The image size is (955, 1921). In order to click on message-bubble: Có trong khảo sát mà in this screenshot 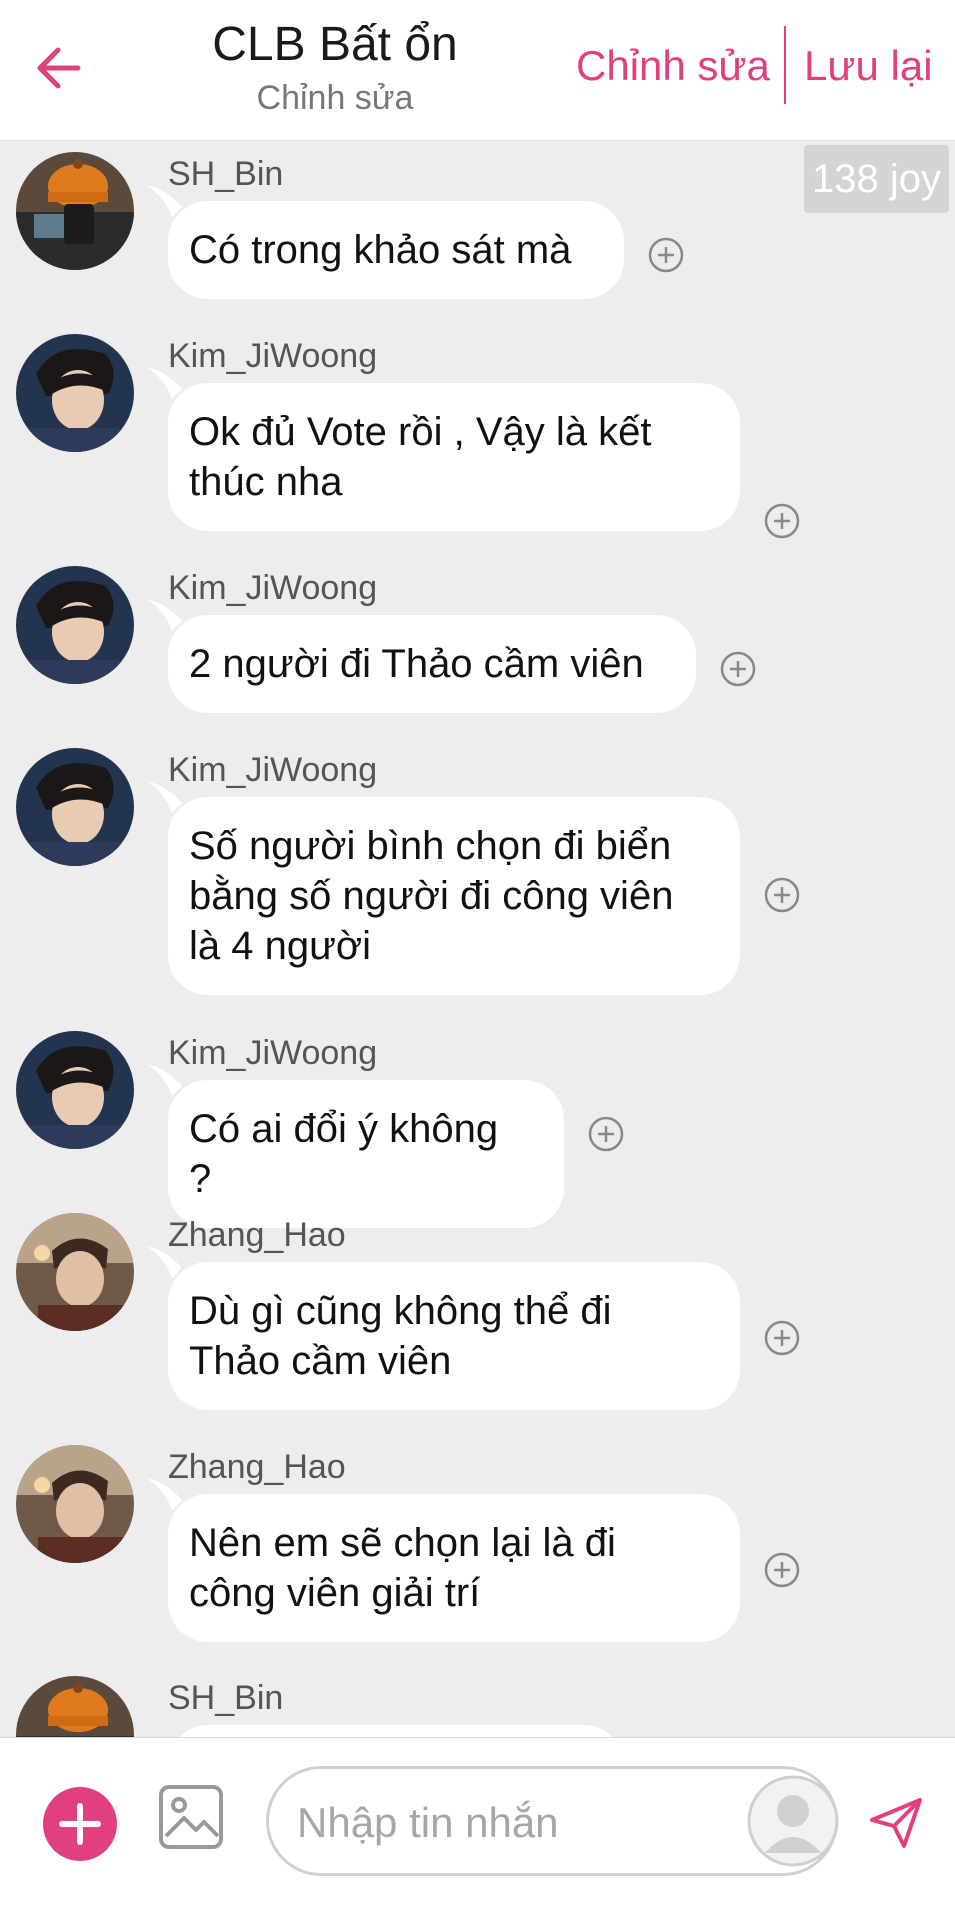, I will do `click(385, 242)`.